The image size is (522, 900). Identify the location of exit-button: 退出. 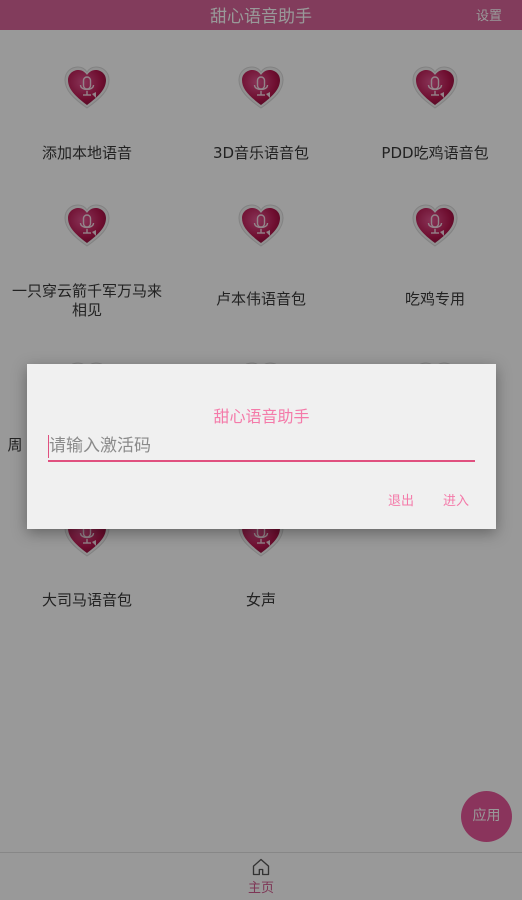
(401, 499).